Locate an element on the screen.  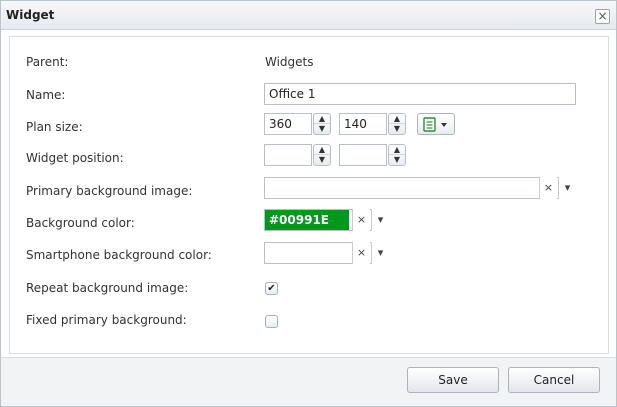
parent-label: Parent: is located at coordinates (47, 62).